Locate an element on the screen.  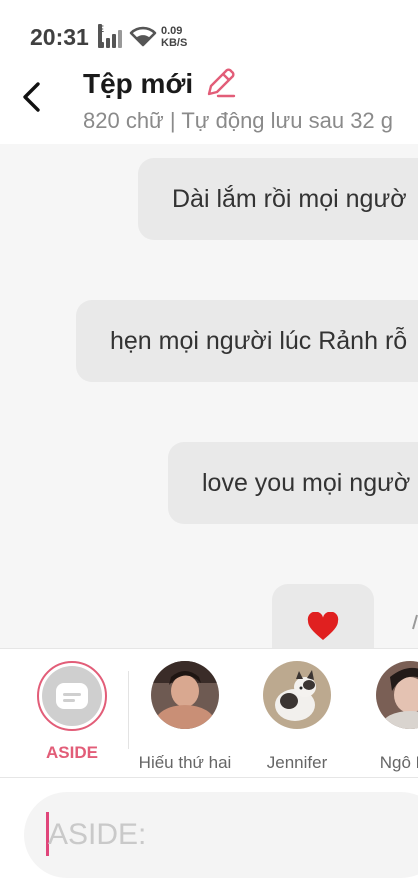
divider is located at coordinates (128, 710).